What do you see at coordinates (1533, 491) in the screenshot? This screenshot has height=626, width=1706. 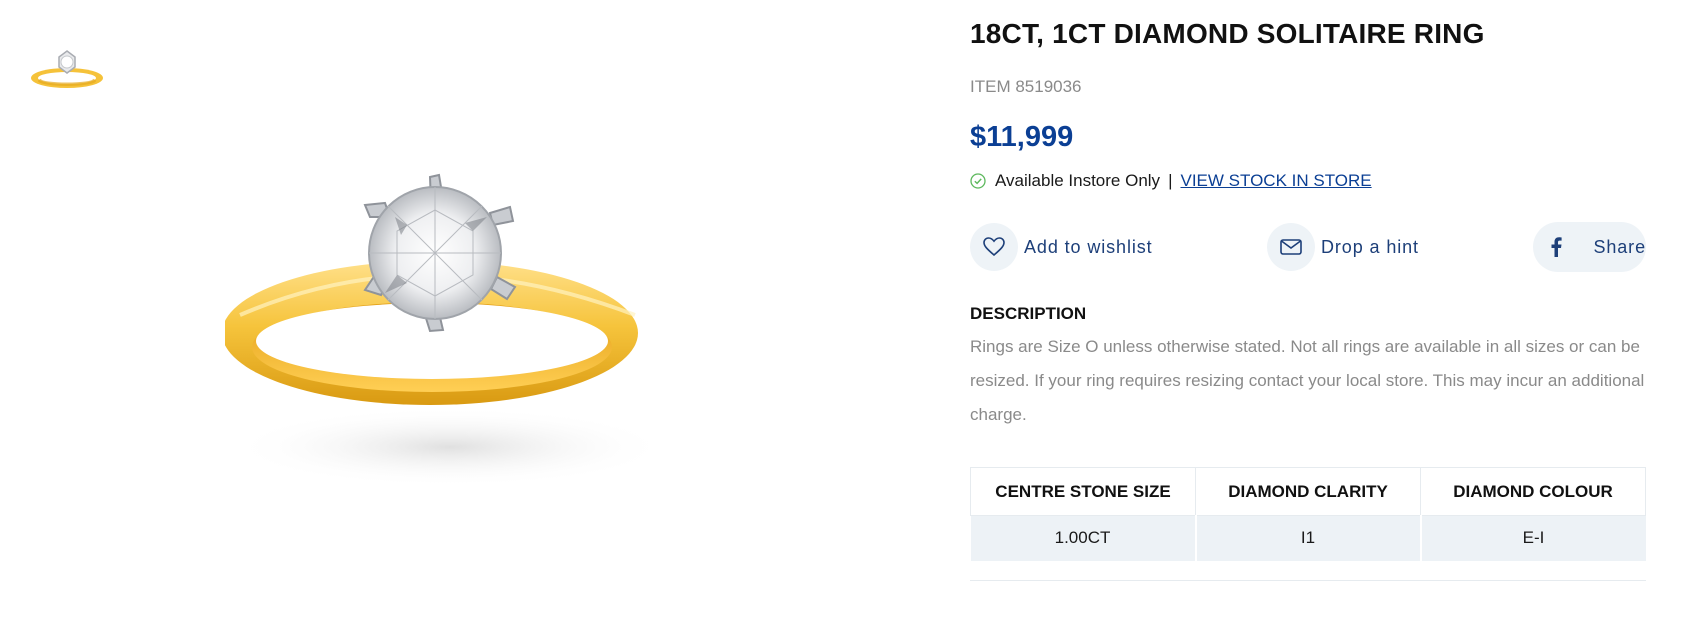 I see `spec-header-diamond-colour: DIAMOND COLOUR` at bounding box center [1533, 491].